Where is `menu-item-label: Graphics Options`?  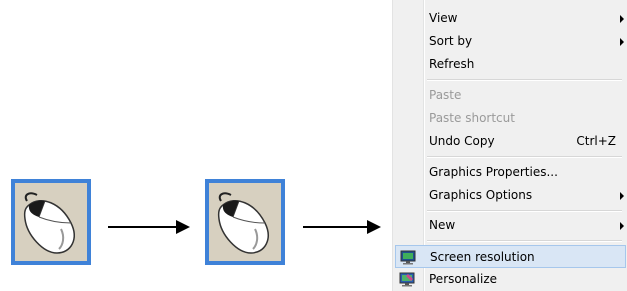 menu-item-label: Graphics Options is located at coordinates (481, 195).